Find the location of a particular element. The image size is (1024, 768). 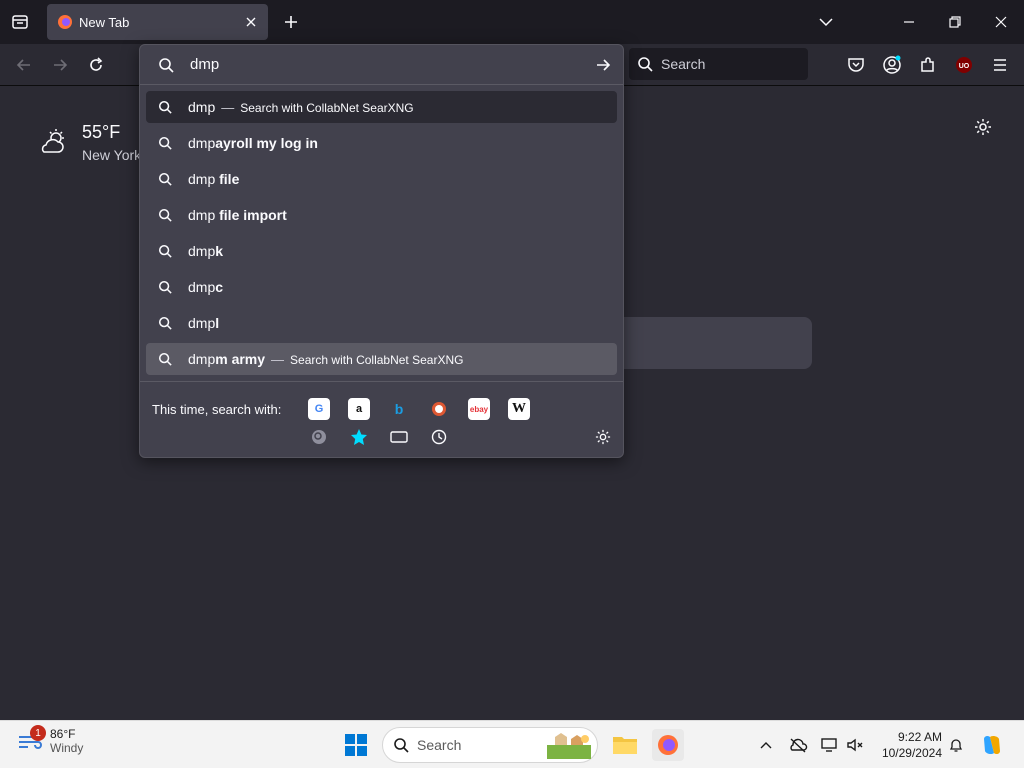

result-text: dmpayroll my log in is located at coordinates (253, 143).